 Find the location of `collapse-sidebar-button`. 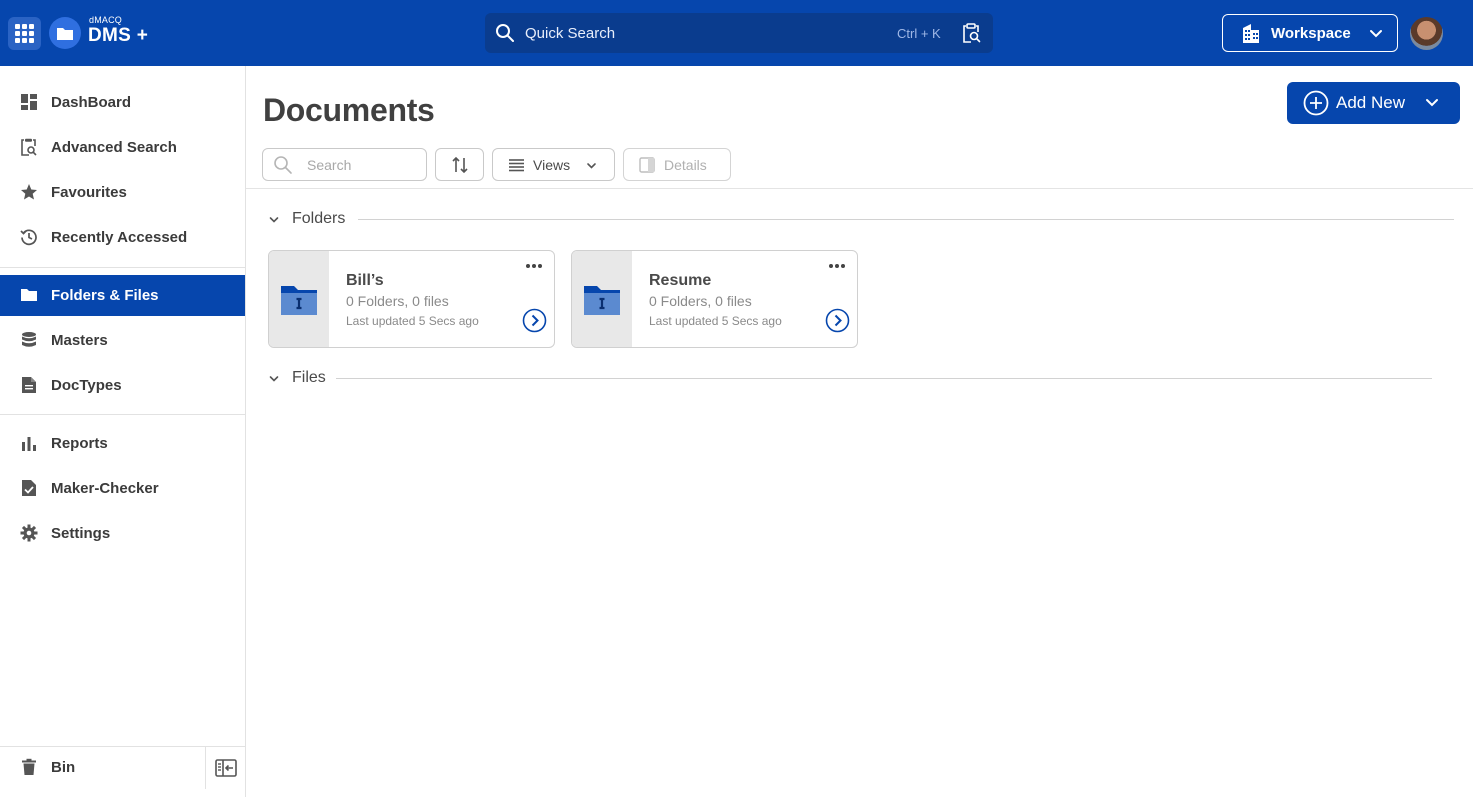

collapse-sidebar-button is located at coordinates (225, 768).